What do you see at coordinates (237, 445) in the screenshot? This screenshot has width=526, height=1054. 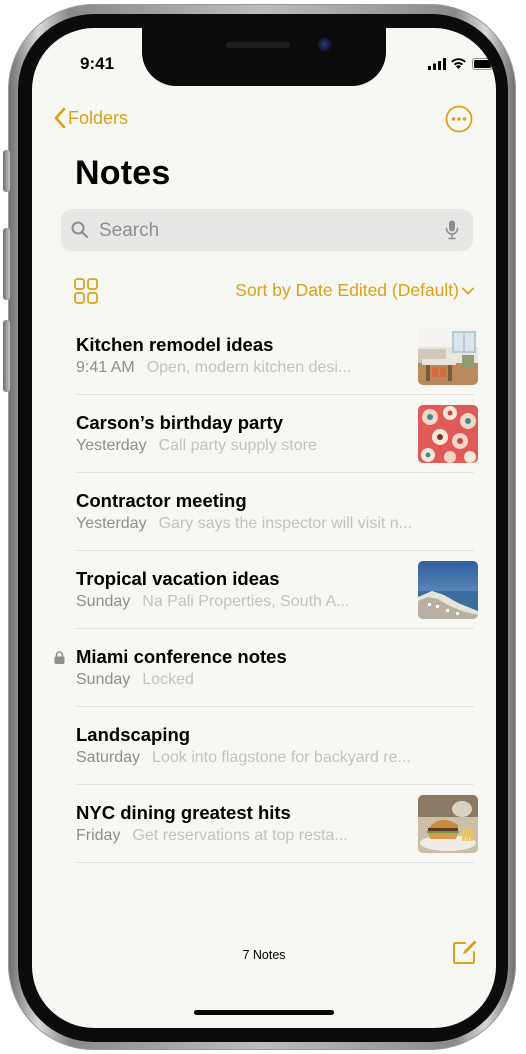 I see `note-preview: Call party supply store` at bounding box center [237, 445].